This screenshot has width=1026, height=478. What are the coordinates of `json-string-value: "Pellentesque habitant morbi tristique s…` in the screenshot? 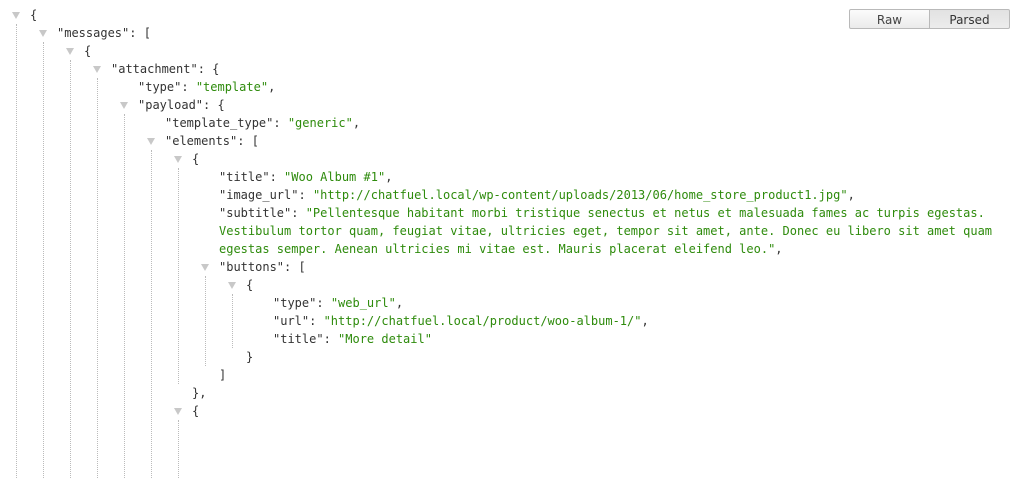 It's located at (645, 213).